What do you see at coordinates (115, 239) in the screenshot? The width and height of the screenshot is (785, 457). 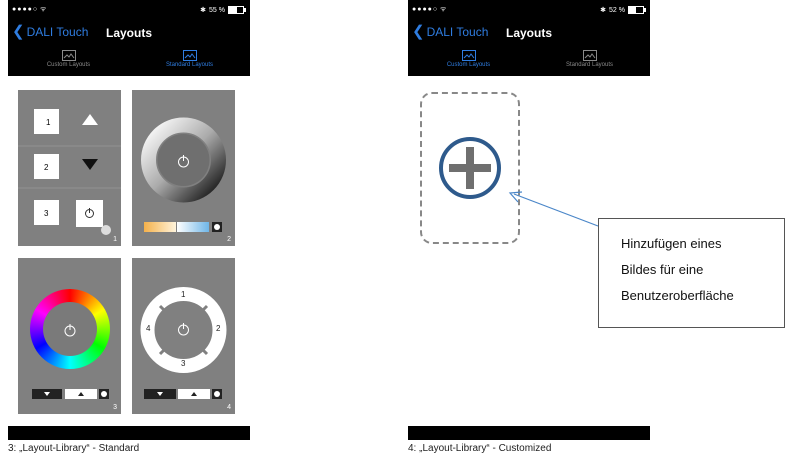 I see `tile-number: 1` at bounding box center [115, 239].